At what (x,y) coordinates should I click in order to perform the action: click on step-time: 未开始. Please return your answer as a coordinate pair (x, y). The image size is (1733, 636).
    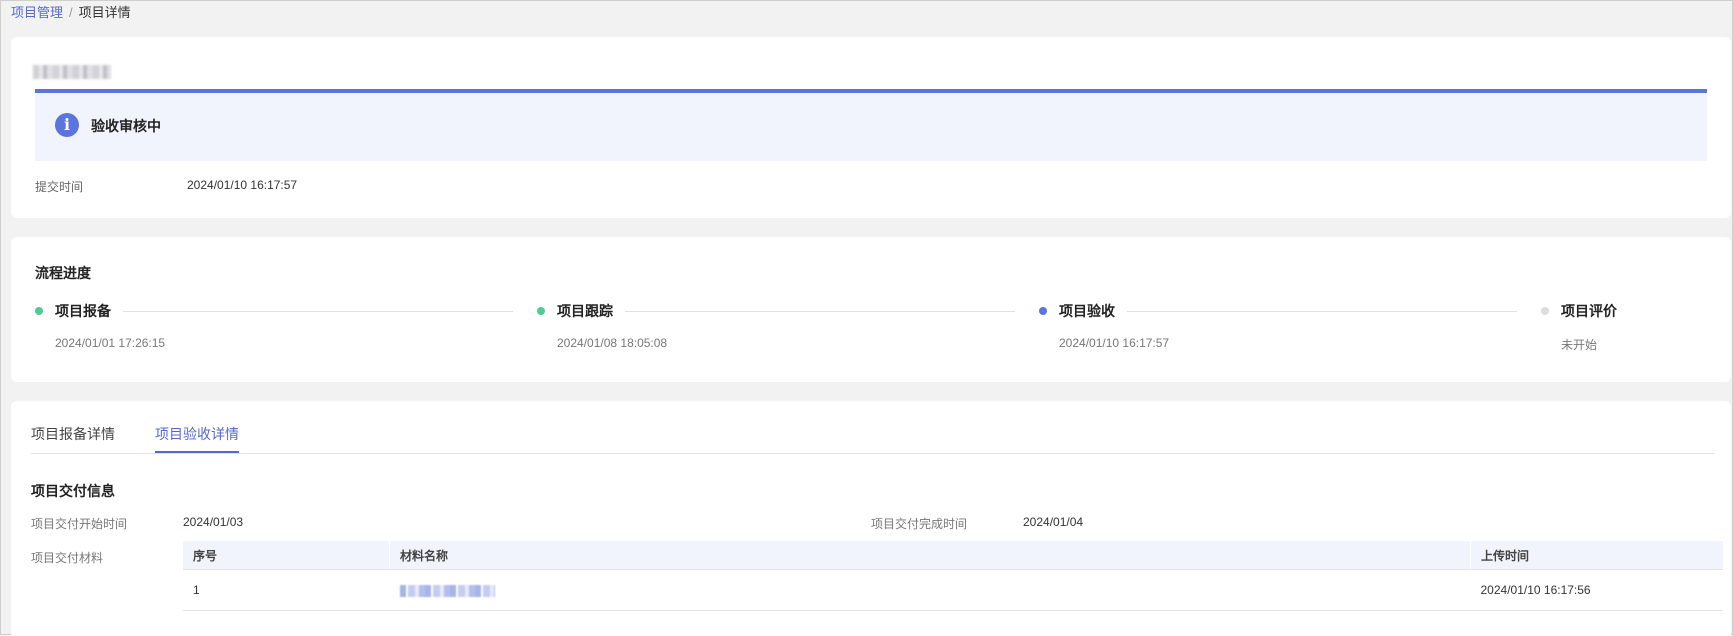
    Looking at the image, I should click on (1579, 345).